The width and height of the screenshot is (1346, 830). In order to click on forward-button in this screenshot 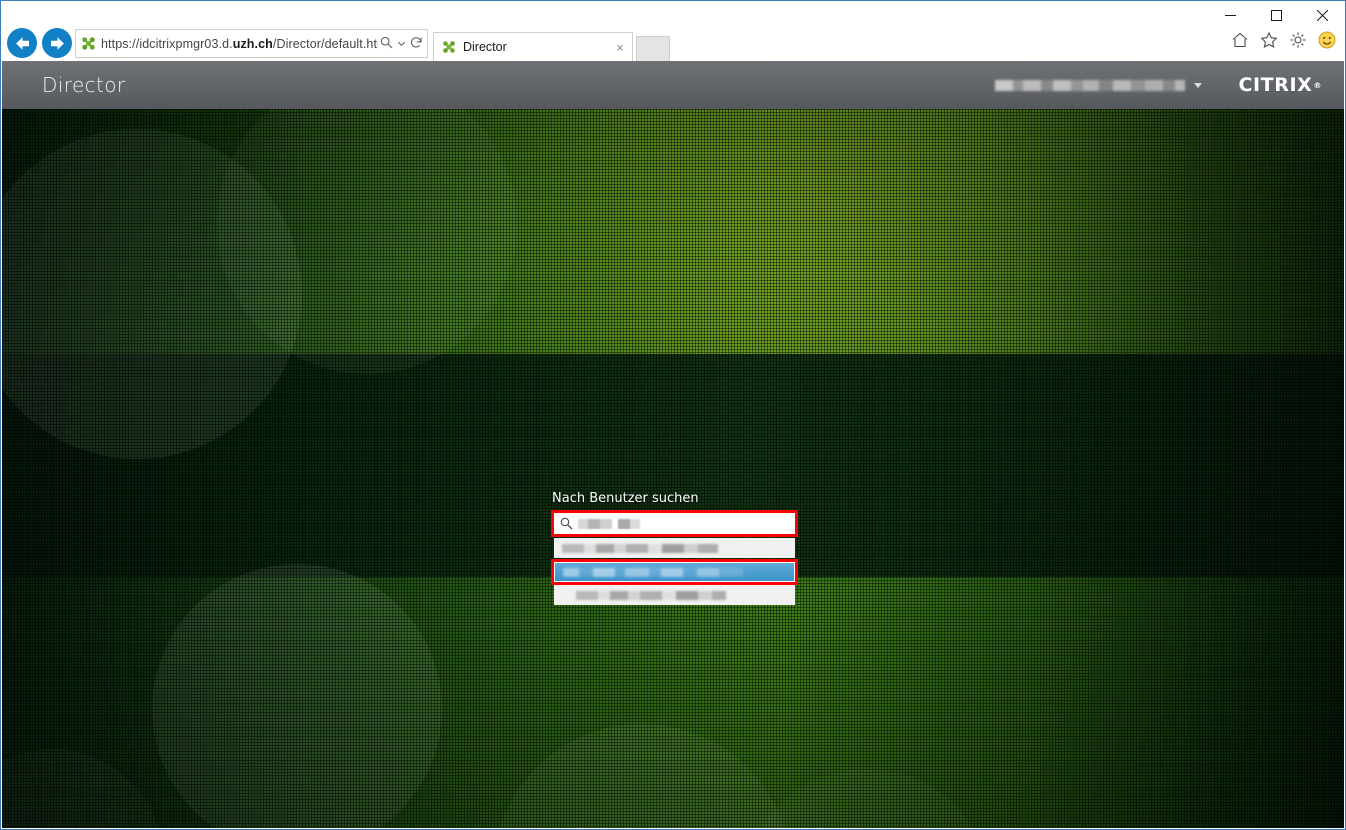, I will do `click(57, 43)`.